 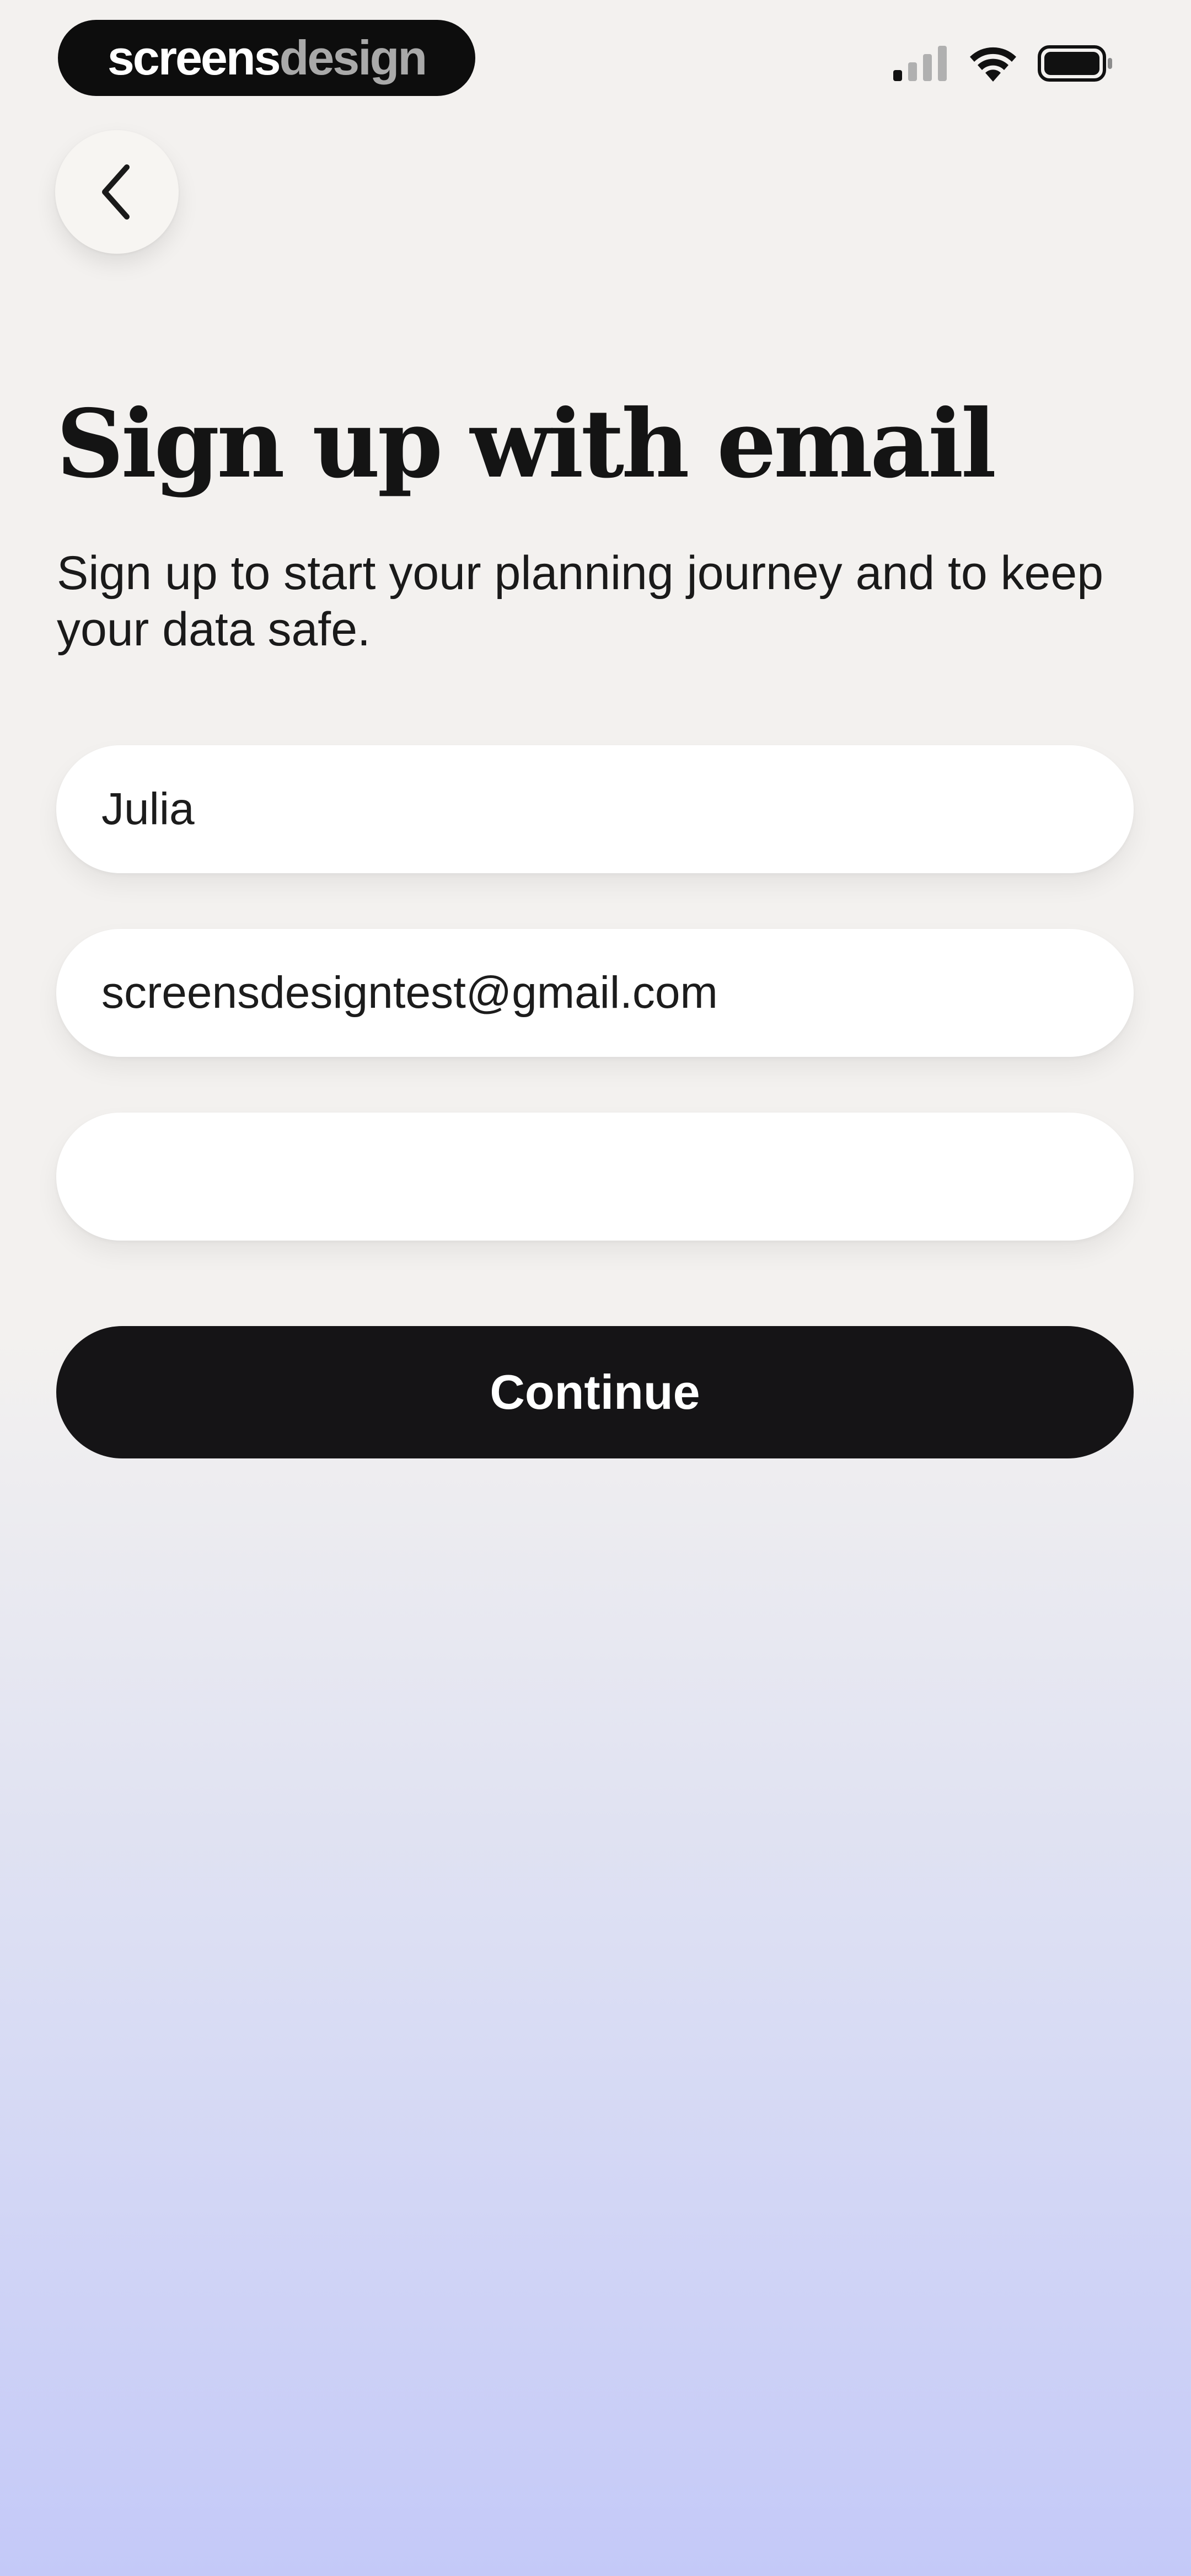 What do you see at coordinates (595, 1177) in the screenshot?
I see `password-field` at bounding box center [595, 1177].